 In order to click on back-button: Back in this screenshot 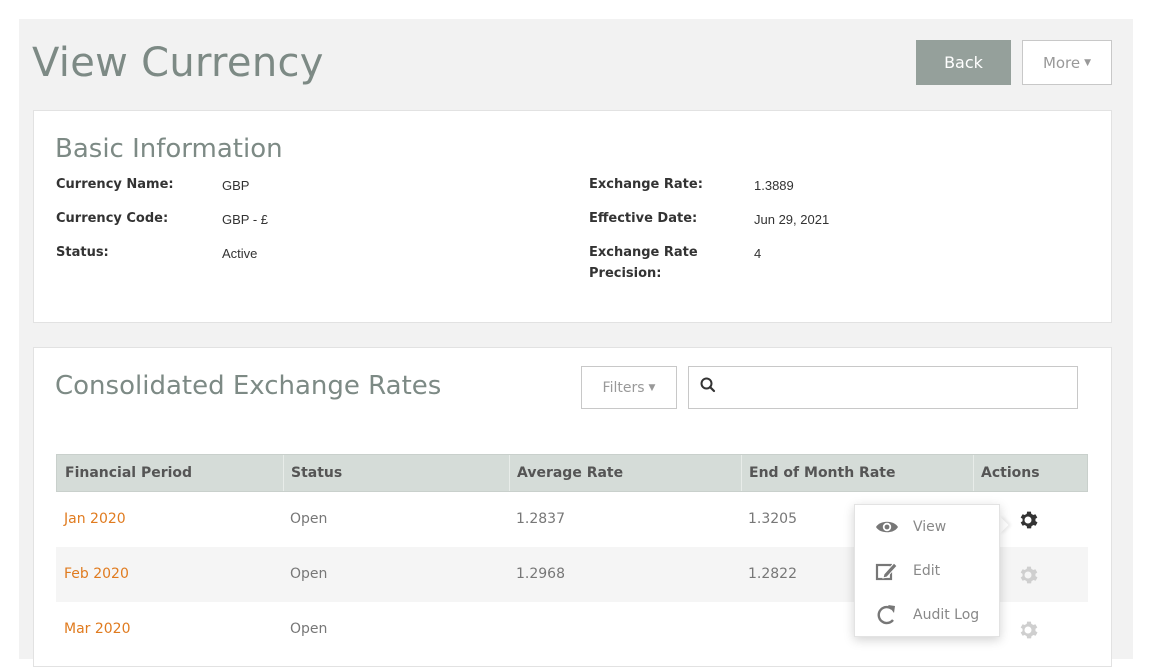, I will do `click(963, 62)`.